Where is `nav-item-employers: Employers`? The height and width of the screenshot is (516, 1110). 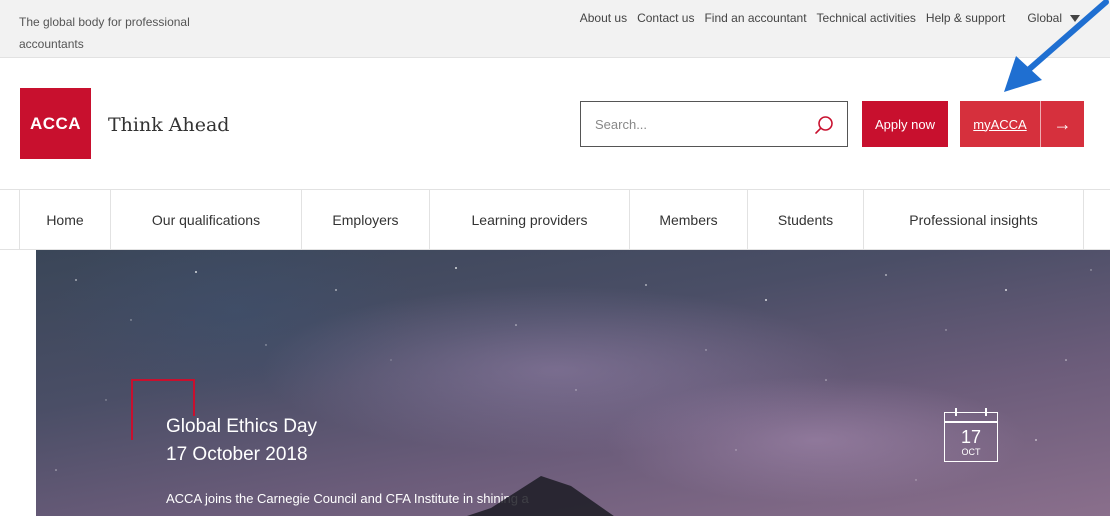 nav-item-employers: Employers is located at coordinates (366, 219).